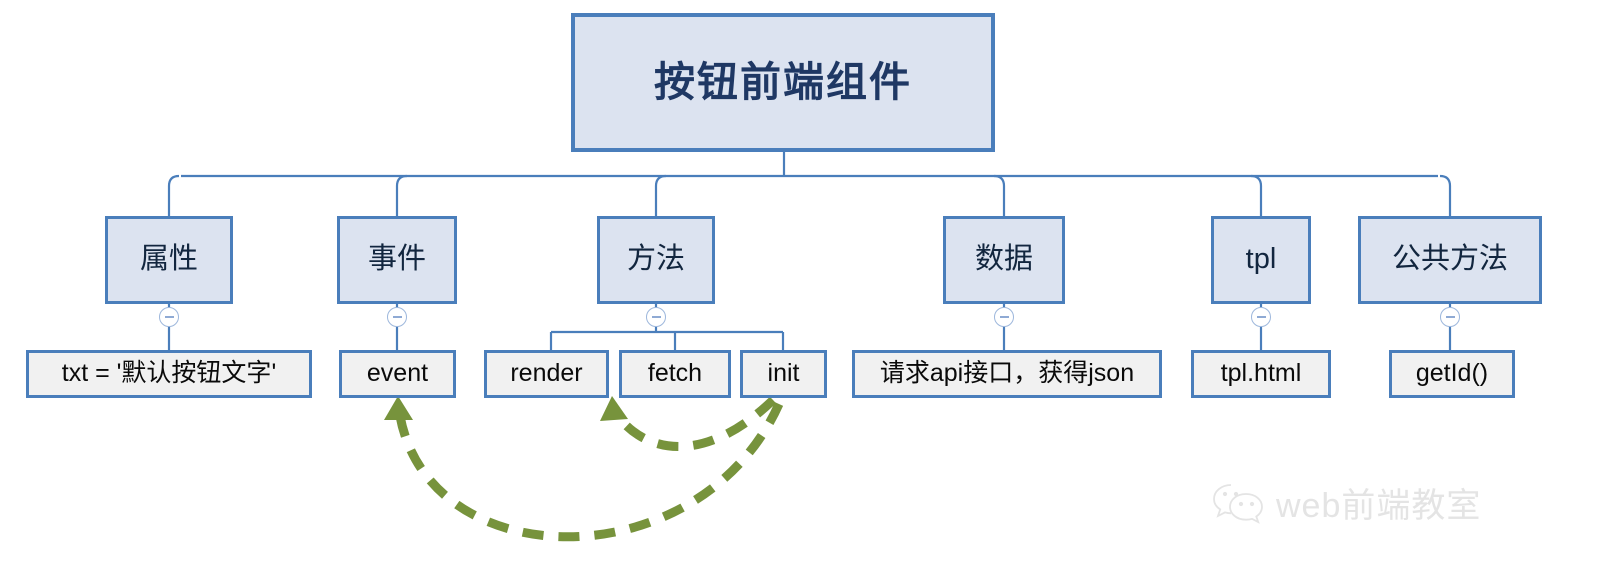  I want to click on node-leaf-fetch-label: fetch, so click(675, 373).